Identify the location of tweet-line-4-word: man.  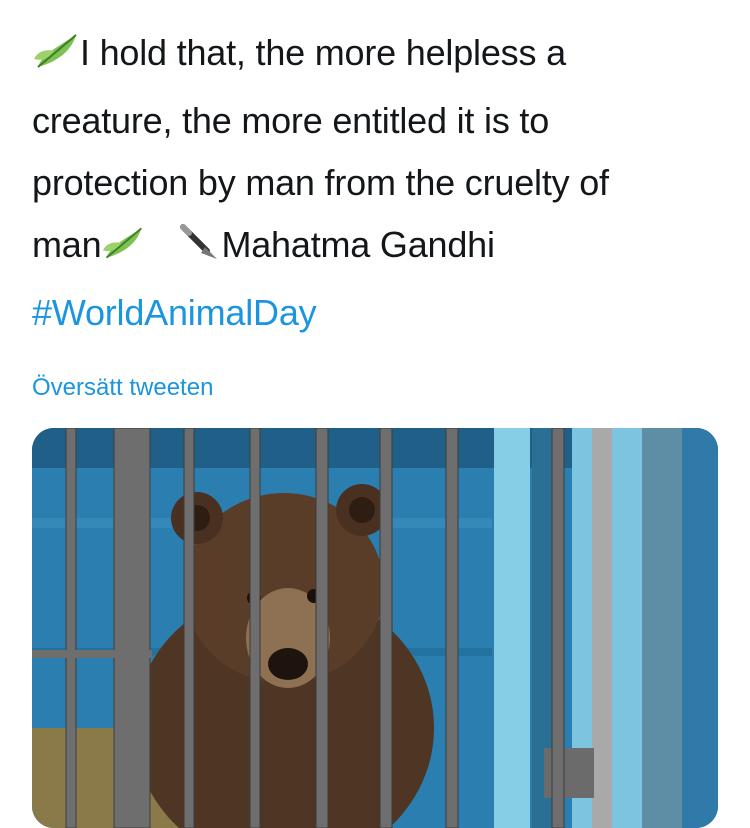
(67, 244).